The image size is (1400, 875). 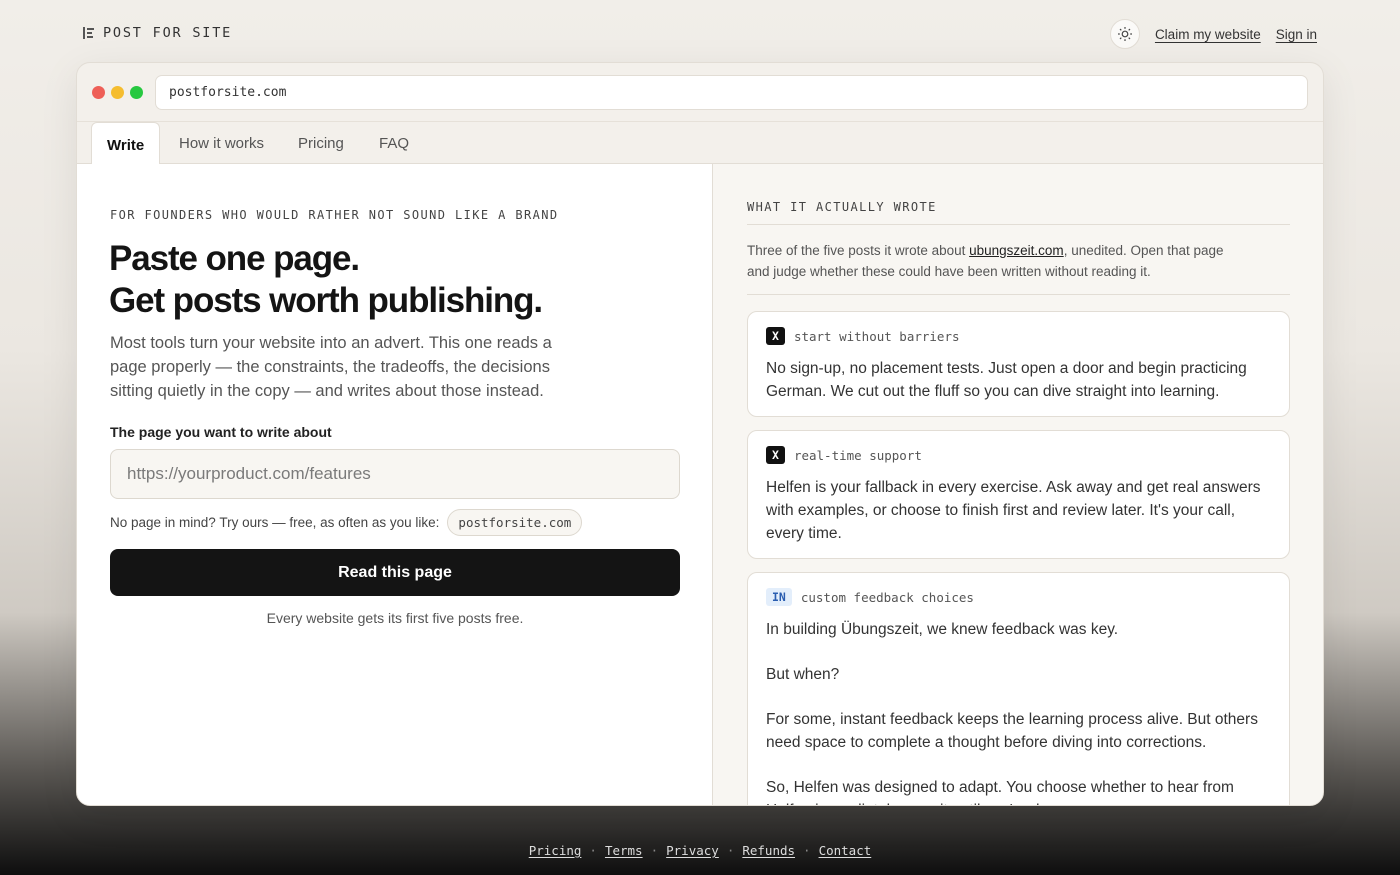 What do you see at coordinates (731, 92) in the screenshot?
I see `address-bar: postforsite.com` at bounding box center [731, 92].